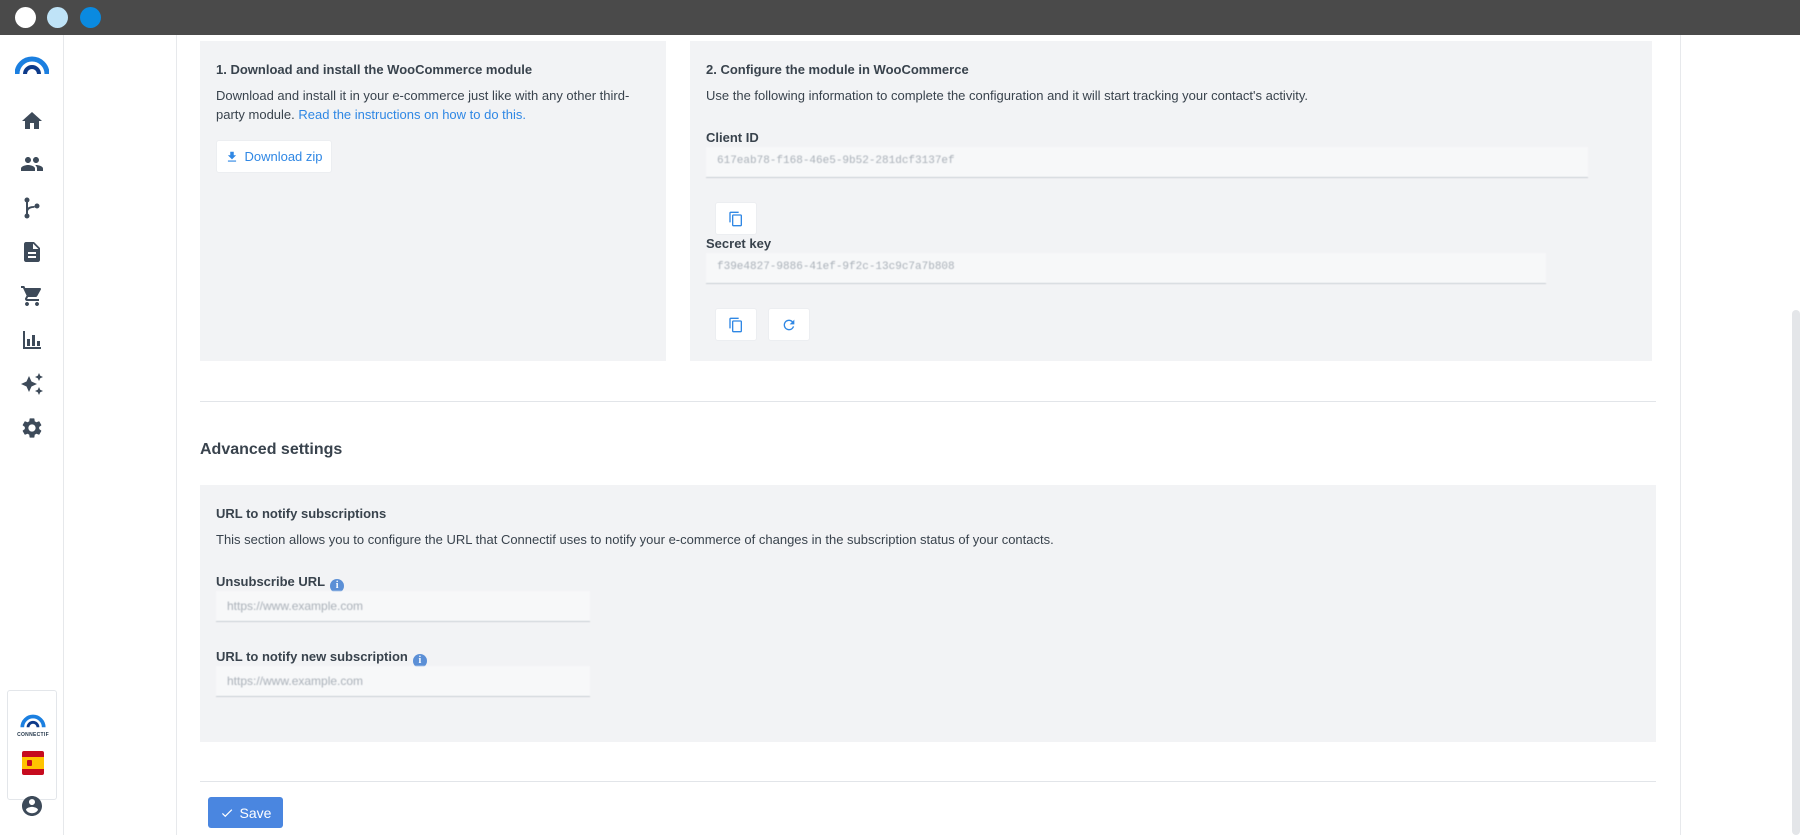 The image size is (1800, 835). What do you see at coordinates (232, 156) in the screenshot?
I see `download-icon` at bounding box center [232, 156].